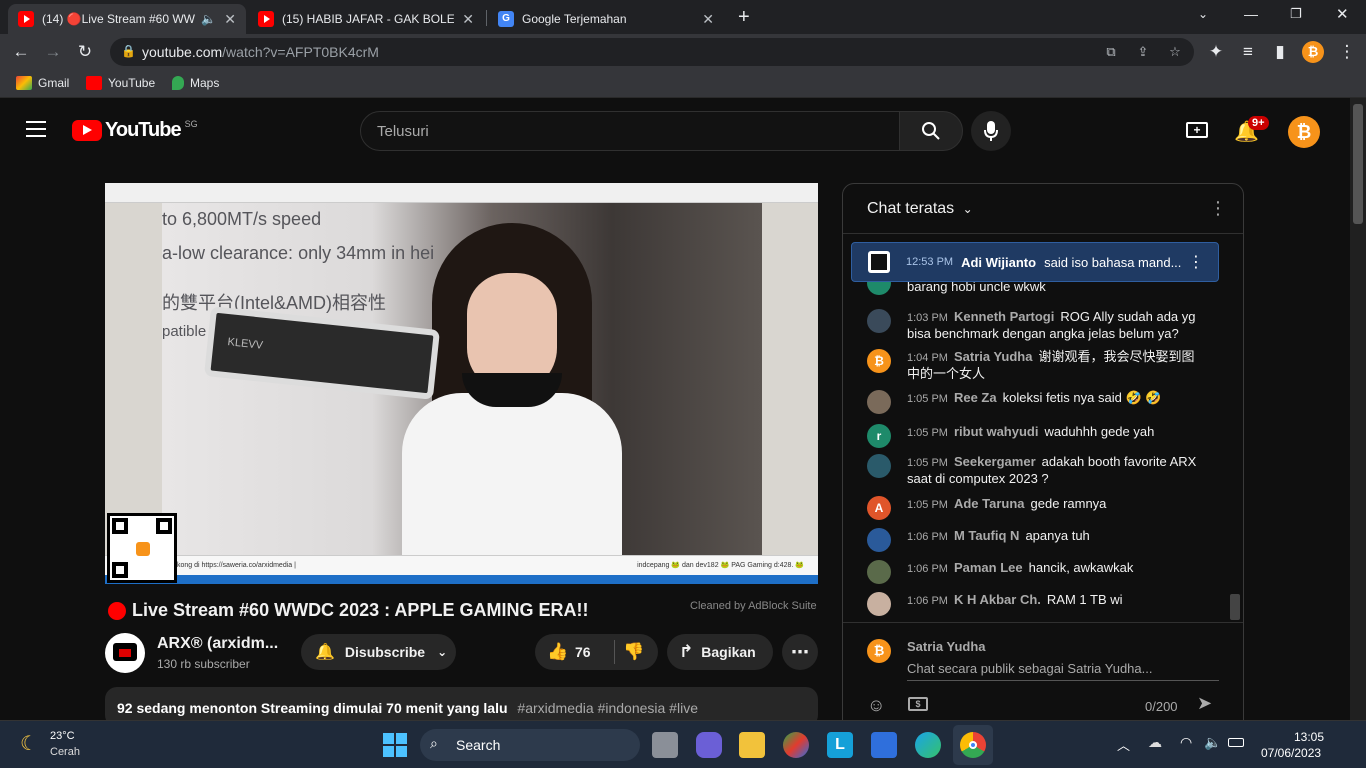  Describe the element at coordinates (973, 745) in the screenshot. I see `chrome-active-slot` at that location.